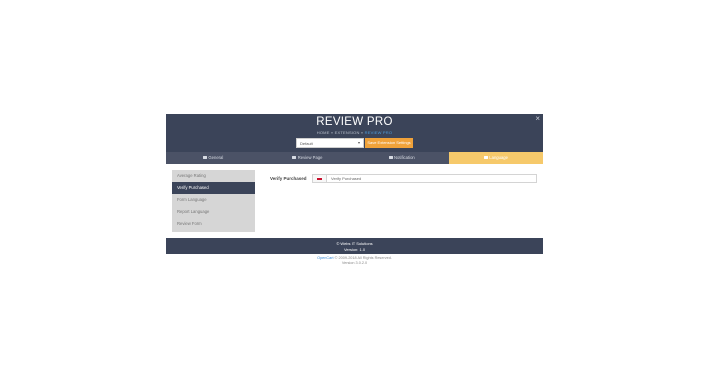  What do you see at coordinates (389, 143) in the screenshot?
I see `save-button: Save Extension Settings` at bounding box center [389, 143].